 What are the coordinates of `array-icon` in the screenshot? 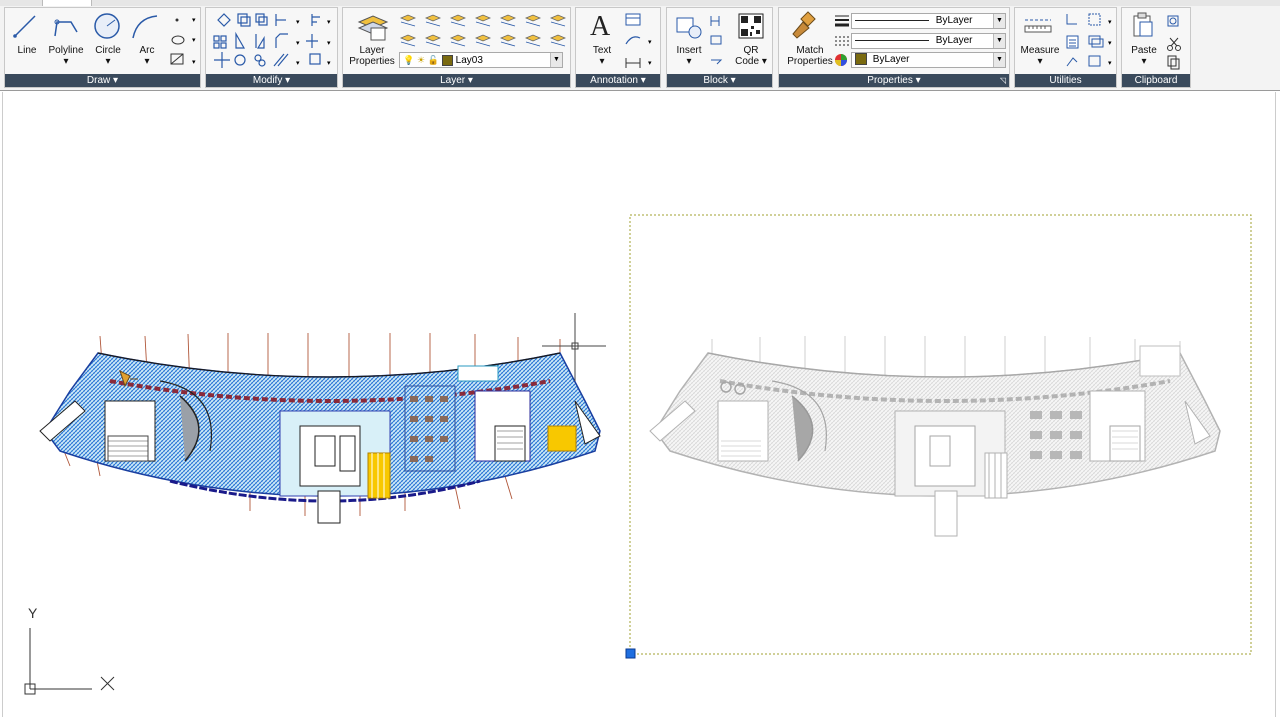 It's located at (216, 38).